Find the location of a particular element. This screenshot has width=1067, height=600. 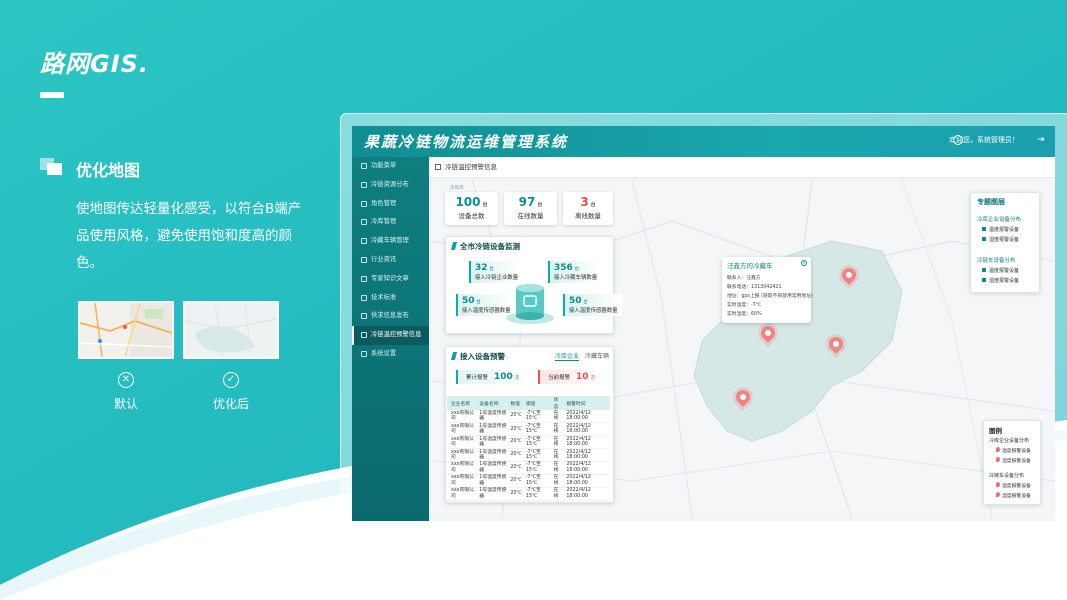

alarm-total-value: 100 is located at coordinates (503, 377).